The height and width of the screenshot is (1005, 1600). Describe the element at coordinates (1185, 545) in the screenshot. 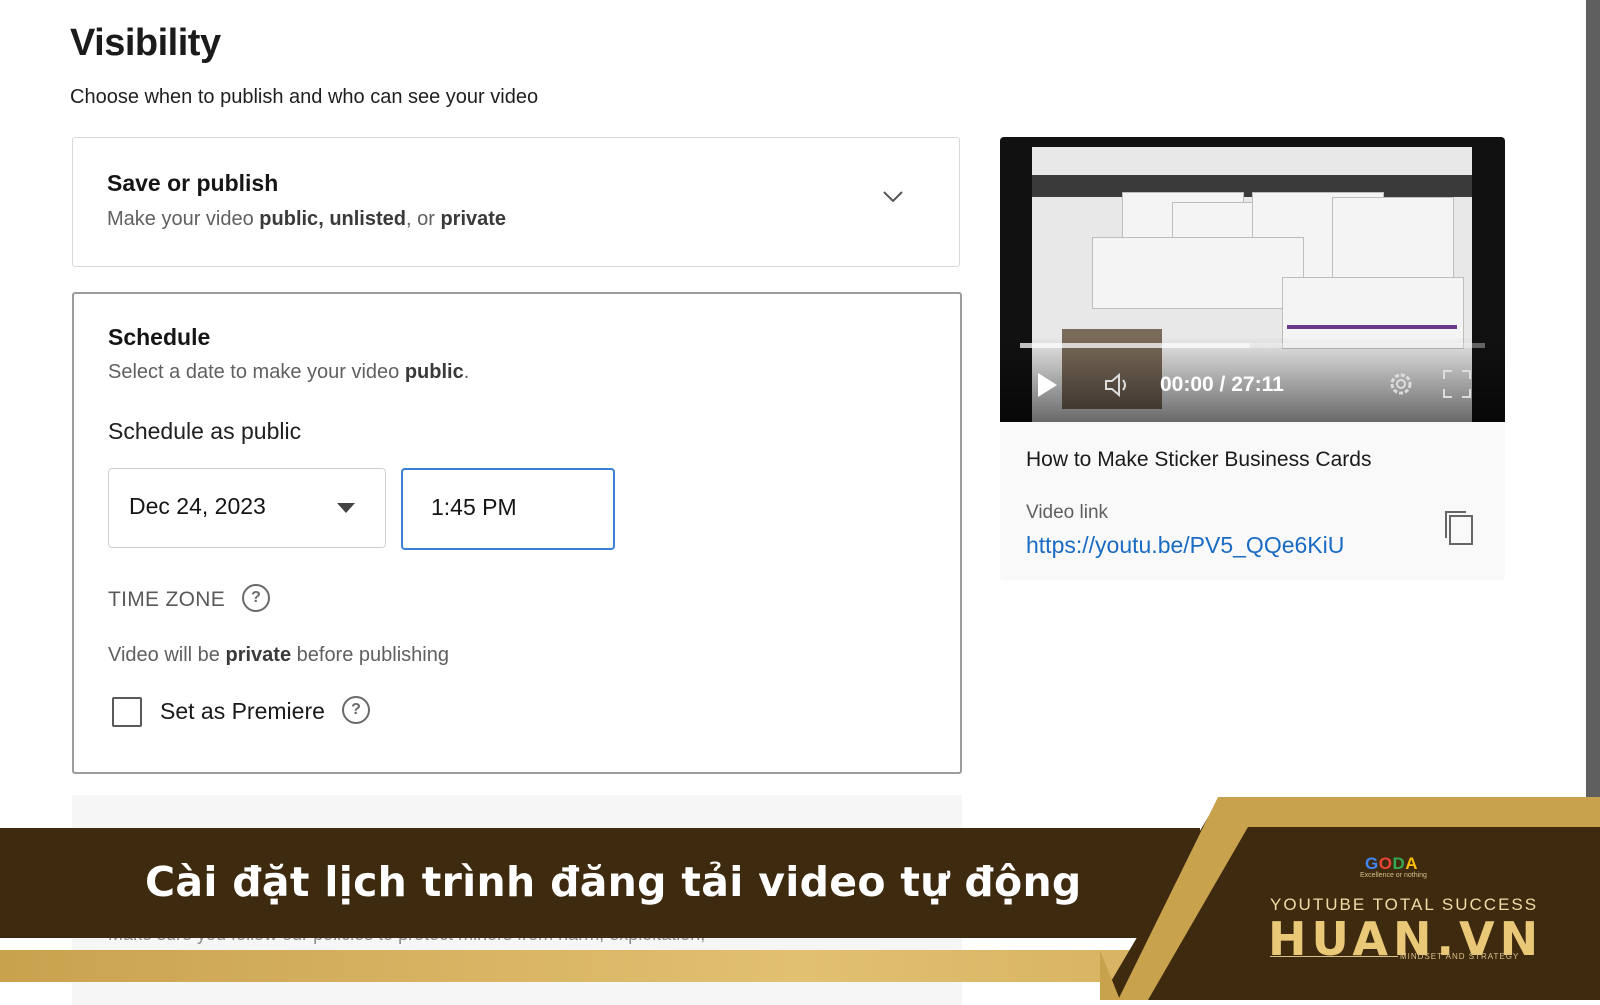

I see `video-link: https://youtu.be/PV5_QQe6KiU` at that location.